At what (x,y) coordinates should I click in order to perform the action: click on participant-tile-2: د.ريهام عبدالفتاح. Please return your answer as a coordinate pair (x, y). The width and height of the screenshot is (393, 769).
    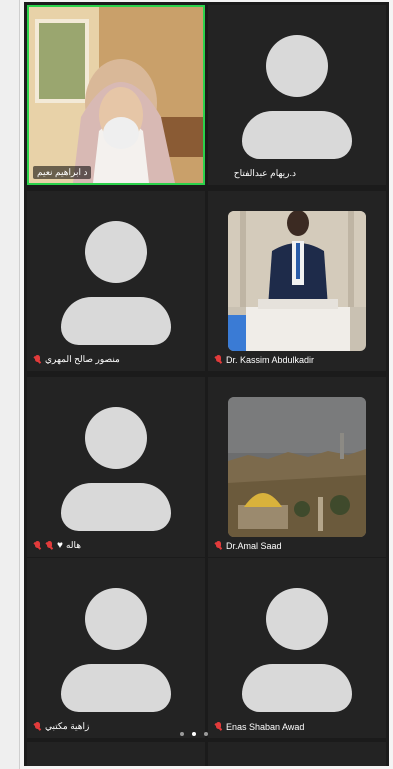
    Looking at the image, I should click on (297, 95).